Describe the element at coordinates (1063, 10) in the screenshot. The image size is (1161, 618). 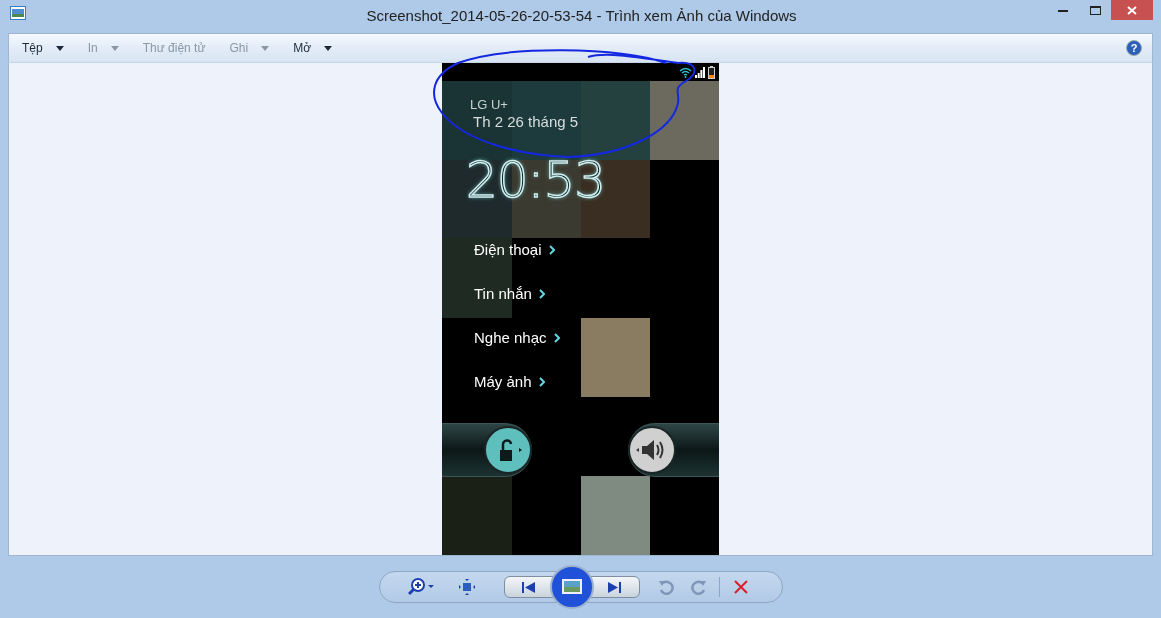
I see `minimize-icon` at that location.